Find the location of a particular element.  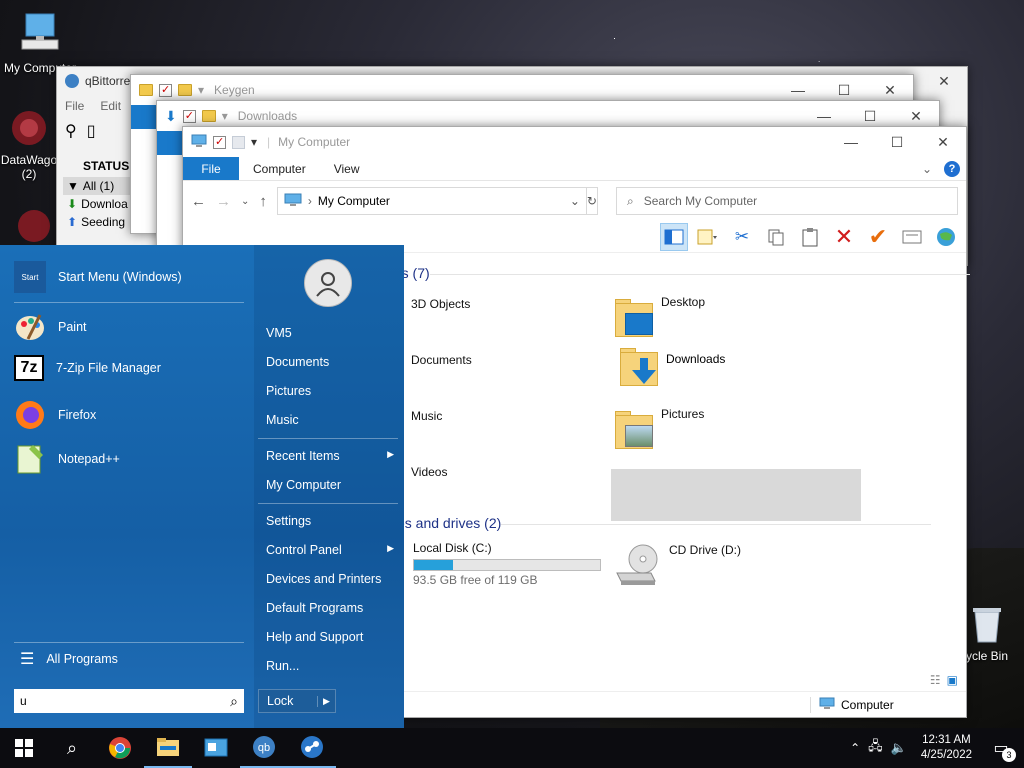

drive-local-c: Local Disk (C:) 93.5 GB free of 119 GB is located at coordinates (528, 571).